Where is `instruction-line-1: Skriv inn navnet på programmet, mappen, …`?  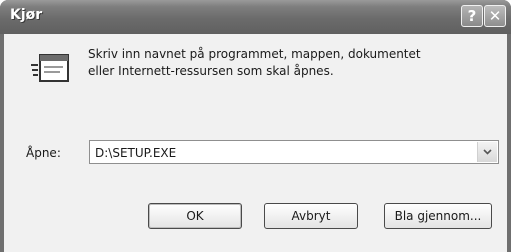
instruction-line-1: Skriv inn navnet på programmet, mappen, … is located at coordinates (254, 54).